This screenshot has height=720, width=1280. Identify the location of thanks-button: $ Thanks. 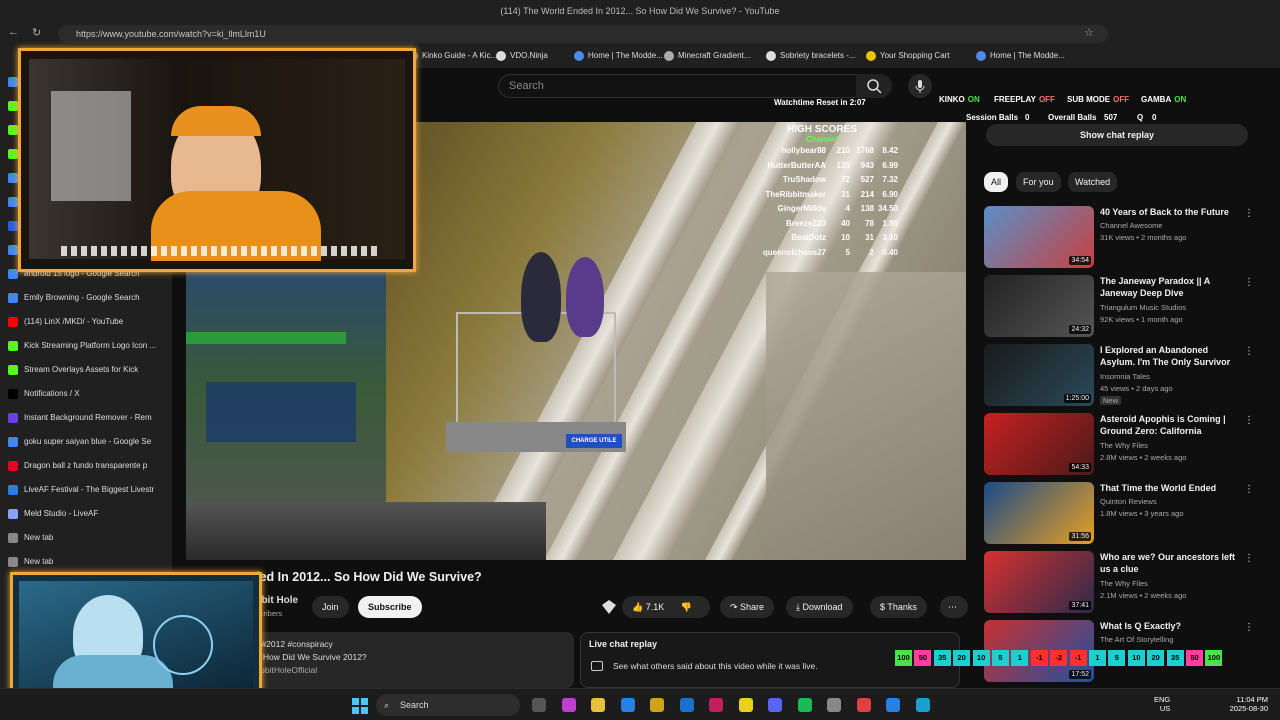
(898, 607).